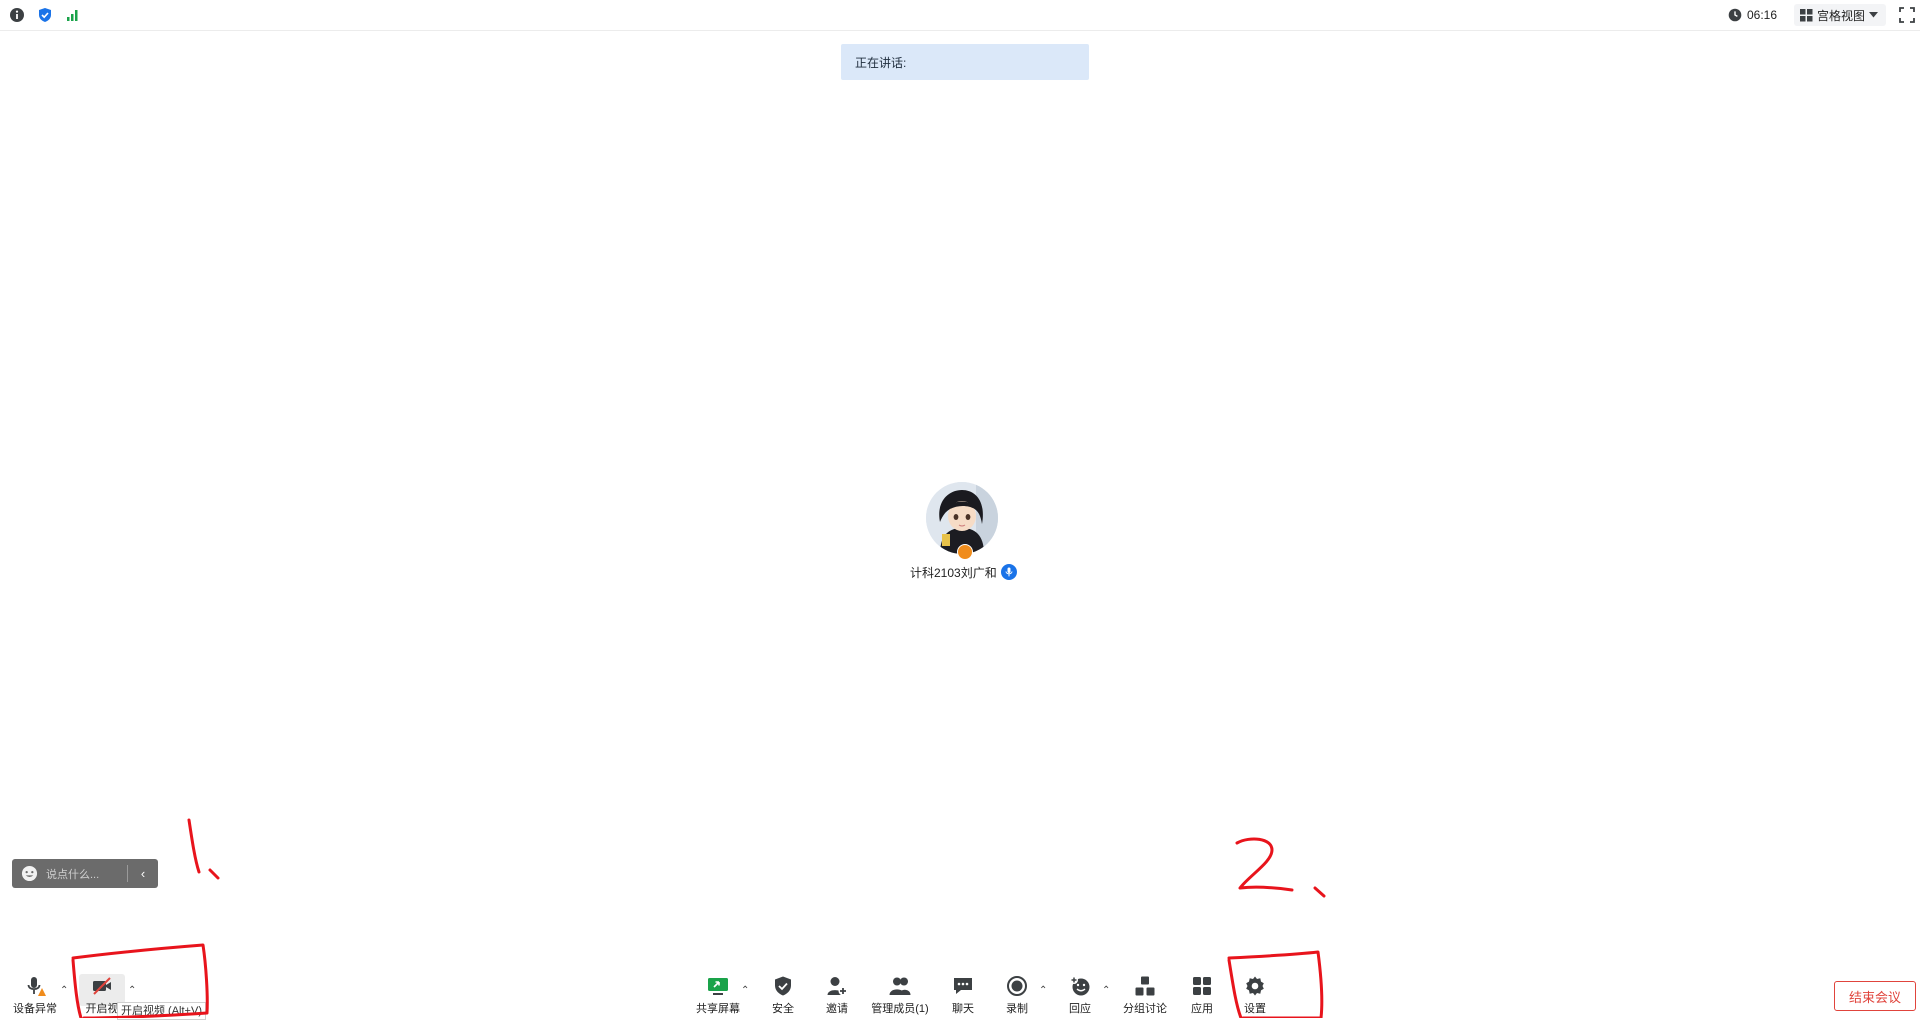 The width and height of the screenshot is (1920, 1020). I want to click on avatar-image, so click(962, 518).